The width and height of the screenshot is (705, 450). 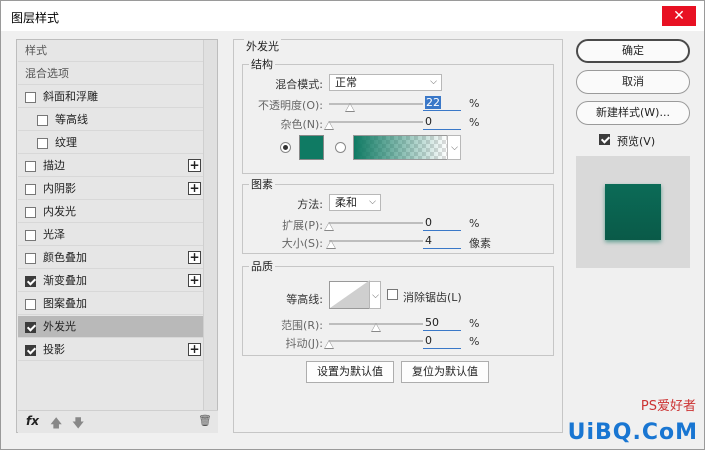 What do you see at coordinates (442, 223) in the screenshot?
I see `spread-input: 0` at bounding box center [442, 223].